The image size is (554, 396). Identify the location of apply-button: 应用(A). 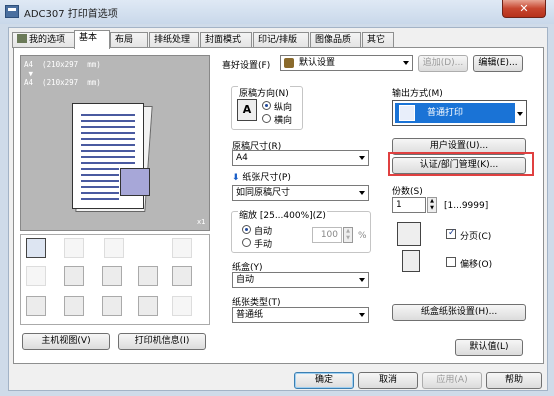
(452, 380).